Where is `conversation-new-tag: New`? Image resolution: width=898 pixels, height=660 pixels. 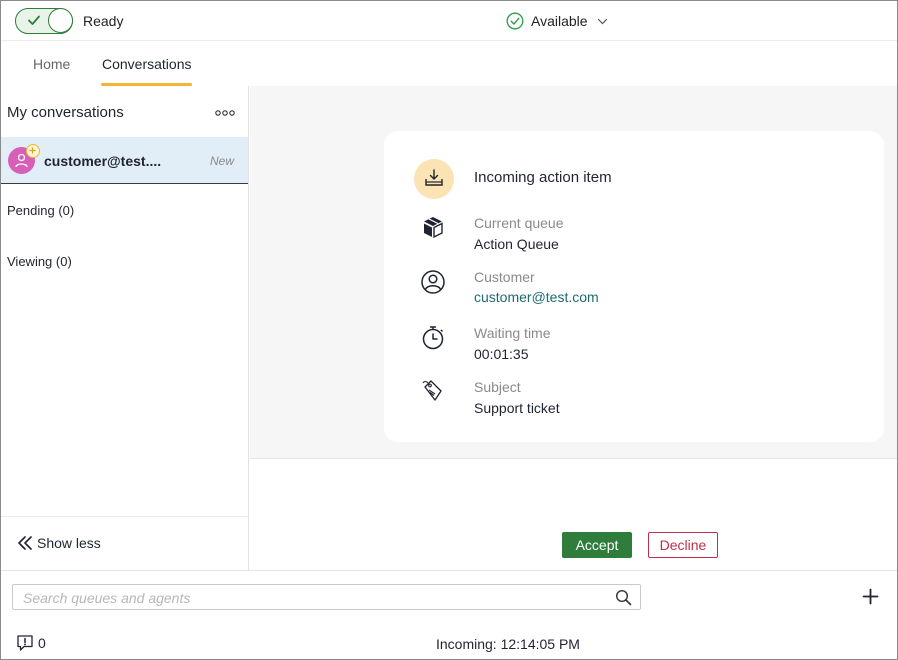 conversation-new-tag: New is located at coordinates (221, 161).